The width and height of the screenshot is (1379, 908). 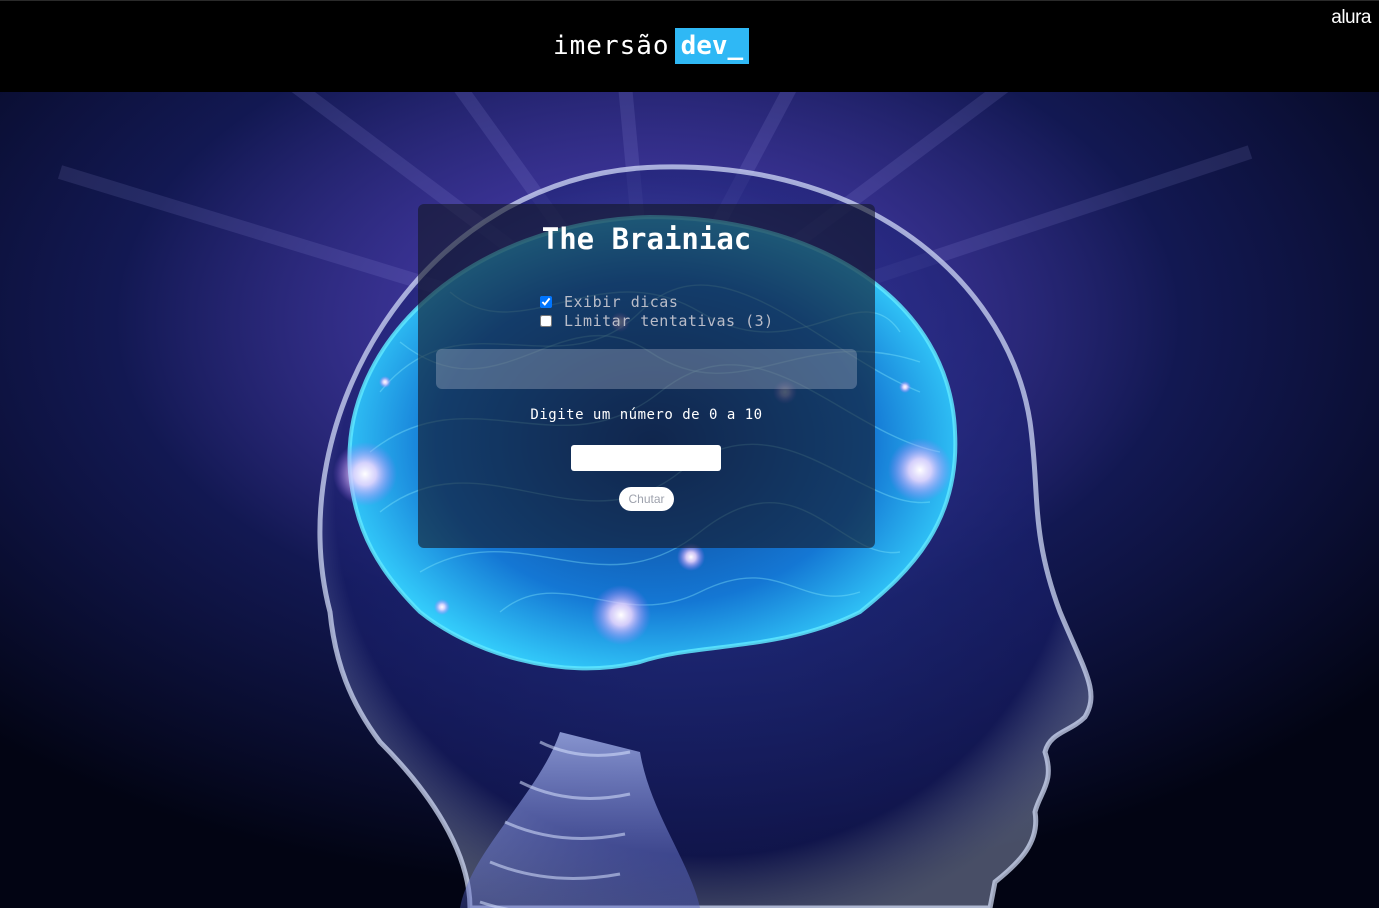 I want to click on option-label: Limitar tentativas (3), so click(x=669, y=320).